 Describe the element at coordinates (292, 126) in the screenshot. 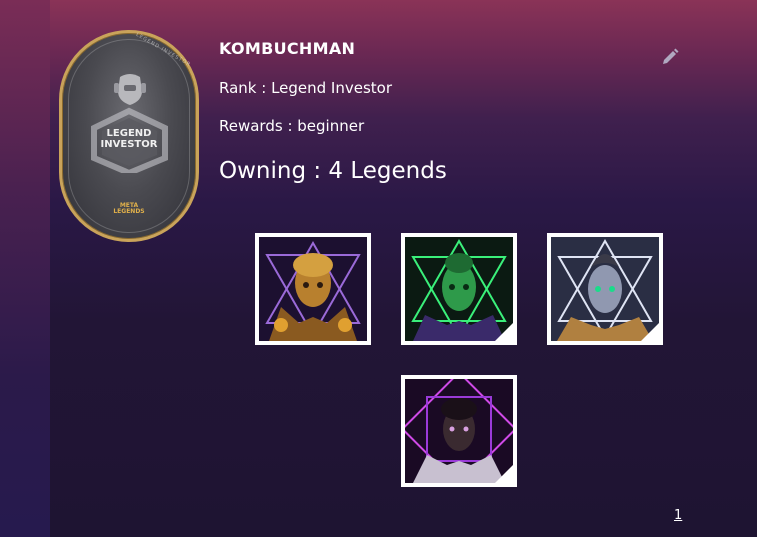

I see `profile-rewards: Rewards : beginner` at that location.